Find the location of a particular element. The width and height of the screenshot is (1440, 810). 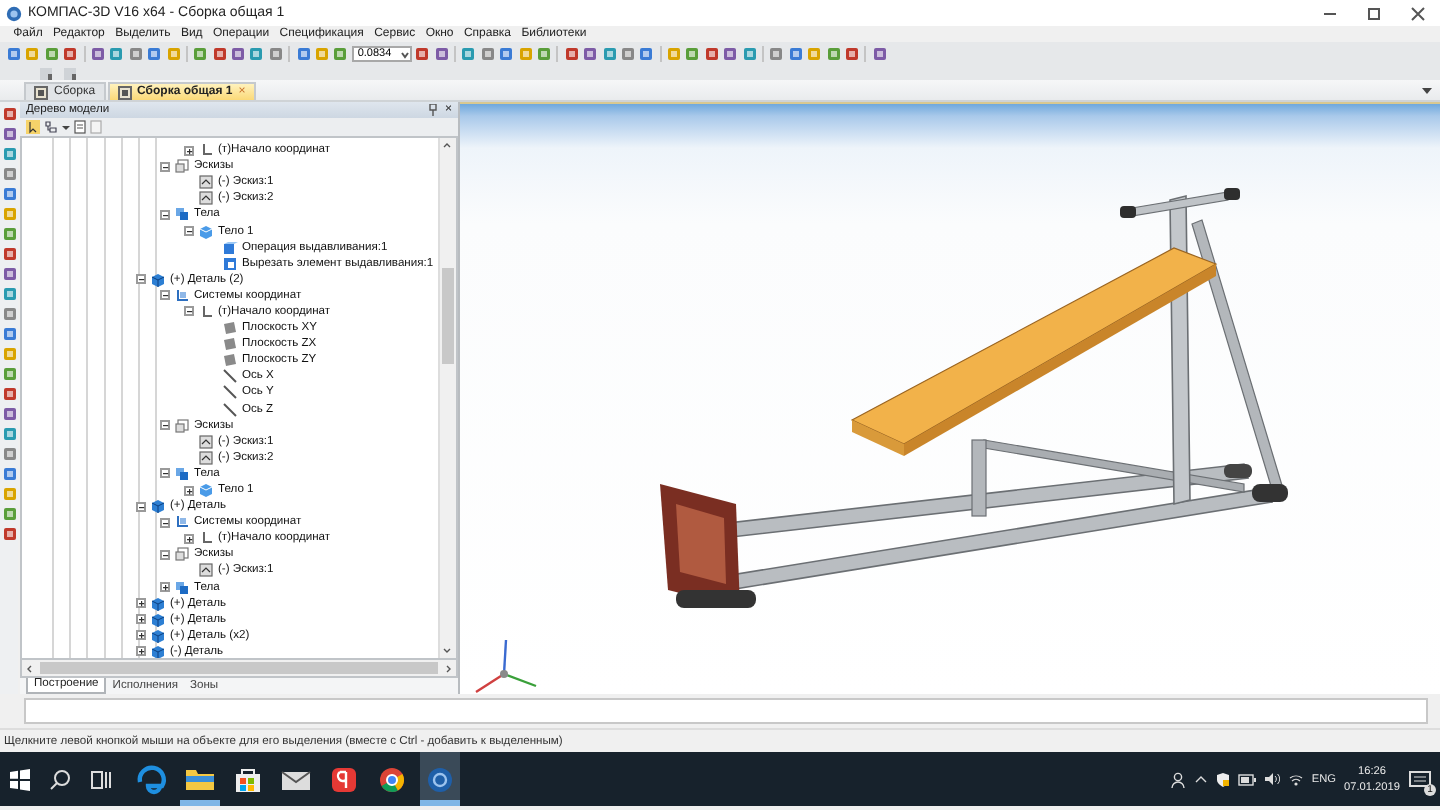

pin-icon is located at coordinates (433, 110).